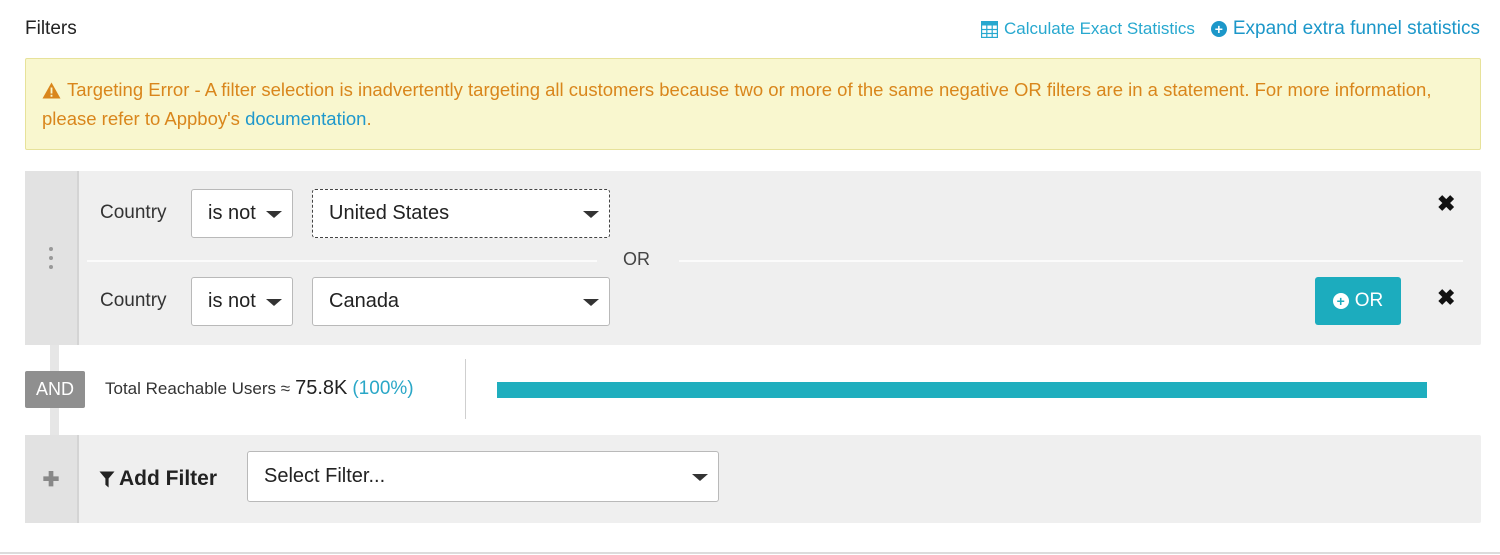 The image size is (1500, 555). I want to click on reachable-users-bar, so click(962, 390).